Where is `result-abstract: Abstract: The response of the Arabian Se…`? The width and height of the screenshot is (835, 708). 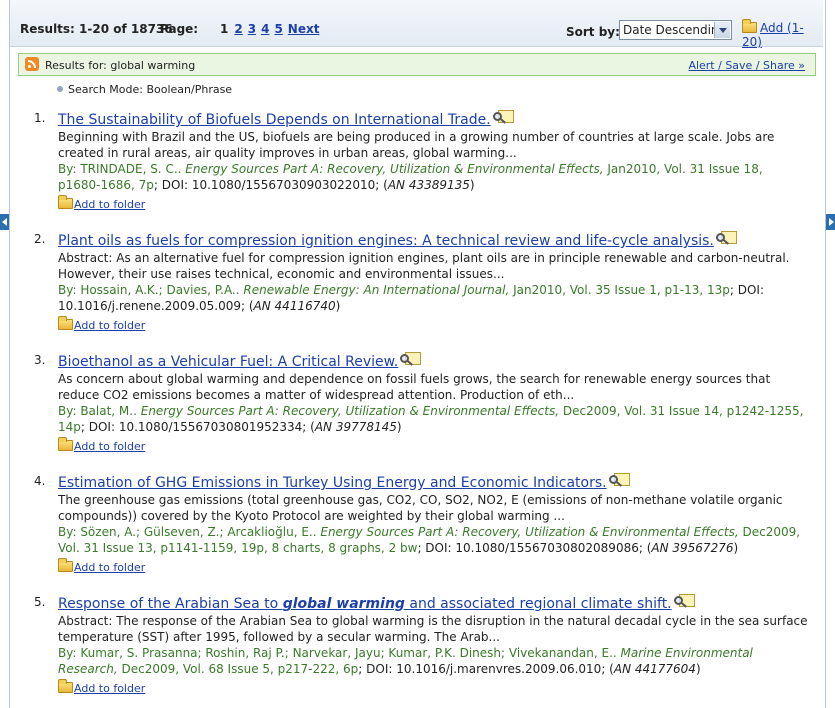 result-abstract: Abstract: The response of the Arabian Se… is located at coordinates (433, 629).